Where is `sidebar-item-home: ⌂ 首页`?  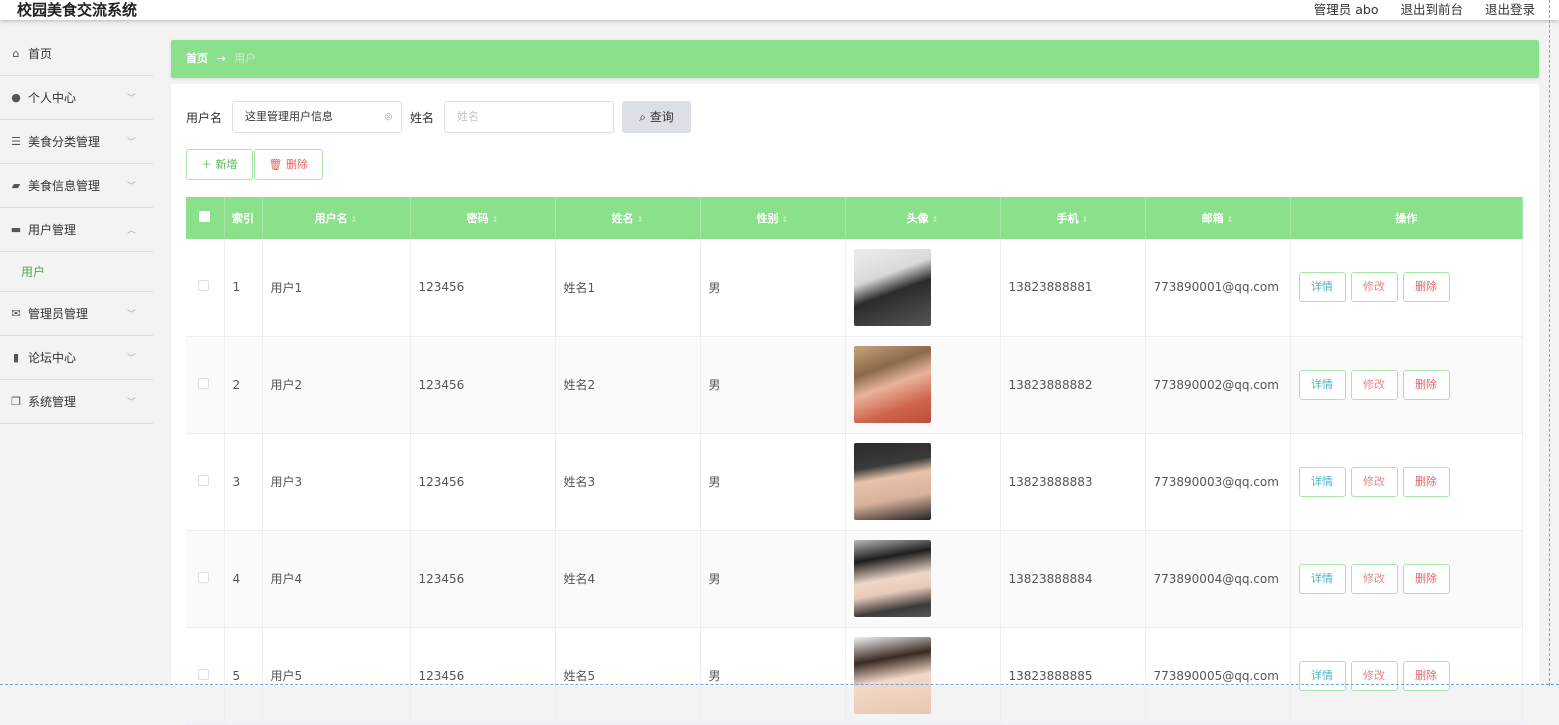
sidebar-item-home: ⌂ 首页 is located at coordinates (76, 54).